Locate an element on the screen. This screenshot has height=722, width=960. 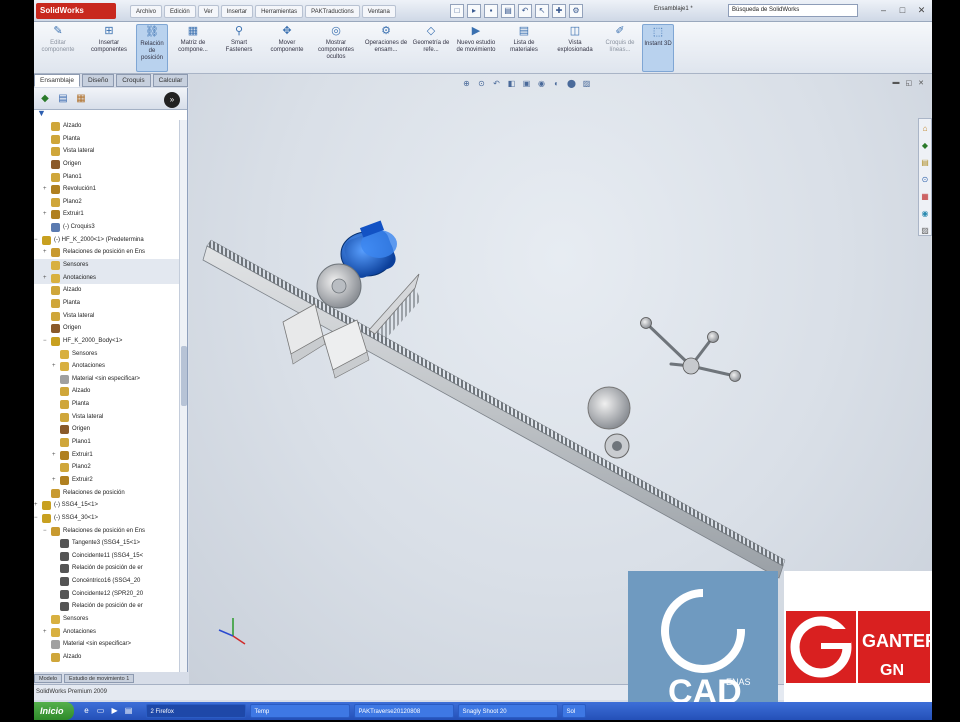
tree-node: Coincidente11 (SSG4_15< is located at coordinates (107, 556).